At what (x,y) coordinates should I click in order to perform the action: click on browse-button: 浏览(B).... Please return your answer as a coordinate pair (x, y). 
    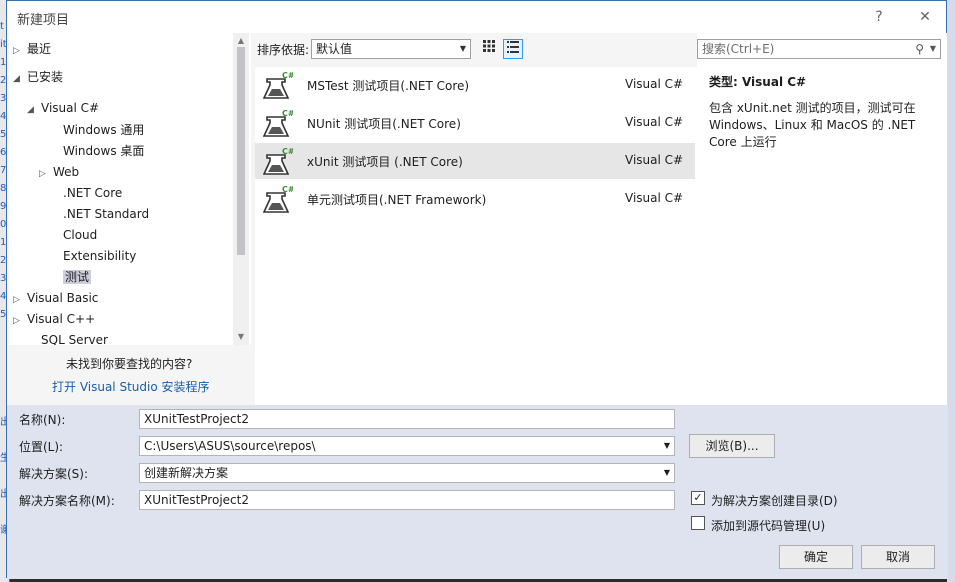
    Looking at the image, I should click on (732, 446).